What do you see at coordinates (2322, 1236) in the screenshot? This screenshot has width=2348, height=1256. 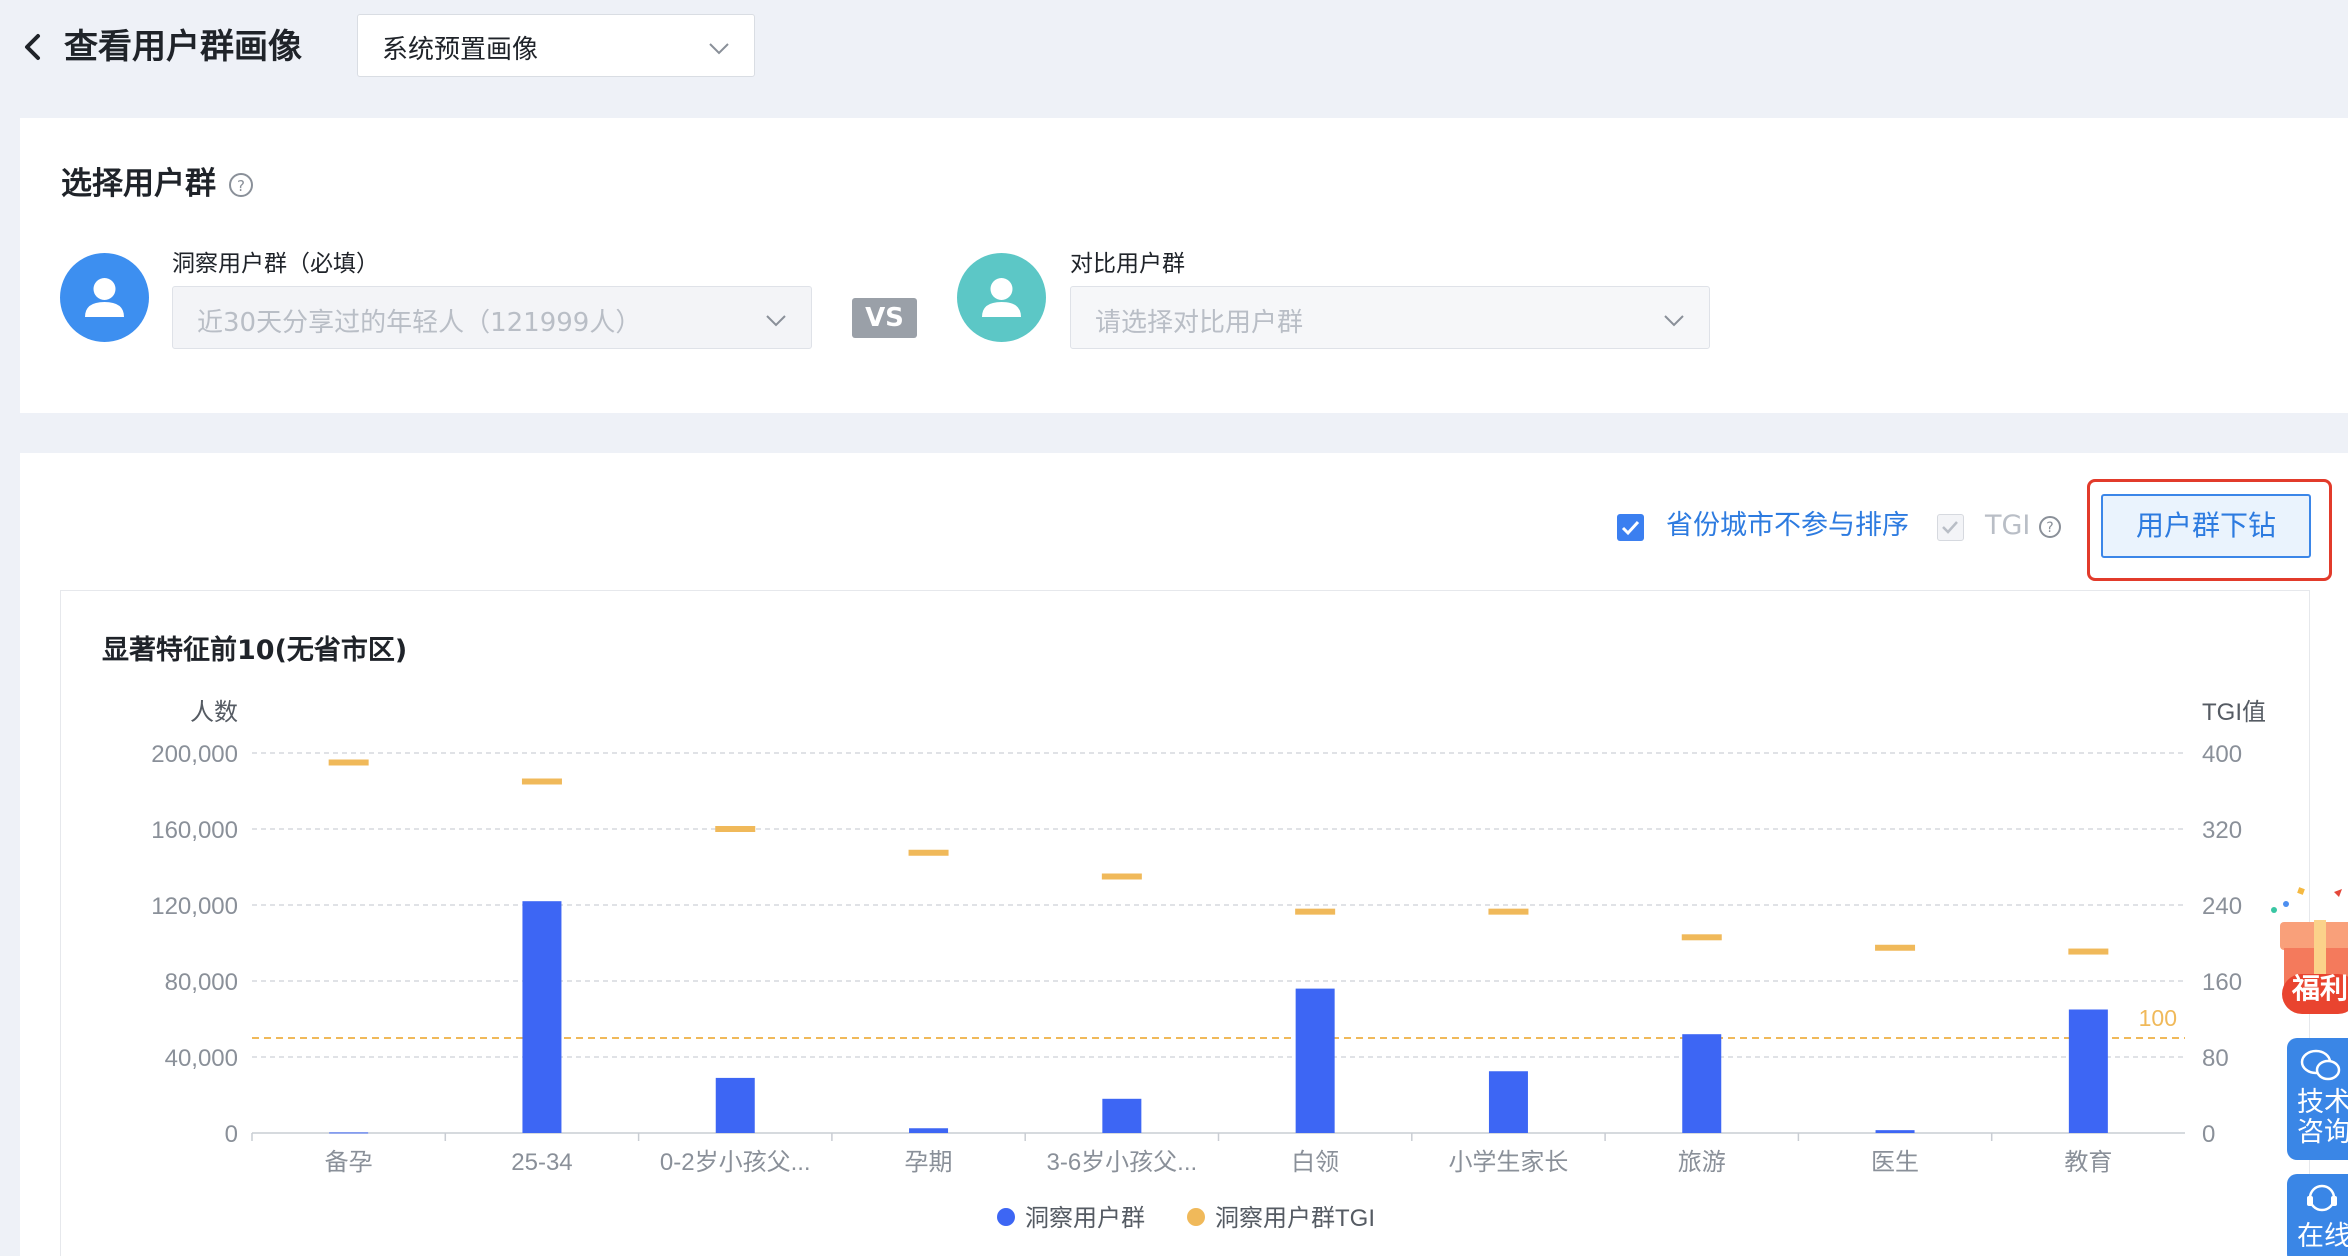 I see `online-label: 在线` at bounding box center [2322, 1236].